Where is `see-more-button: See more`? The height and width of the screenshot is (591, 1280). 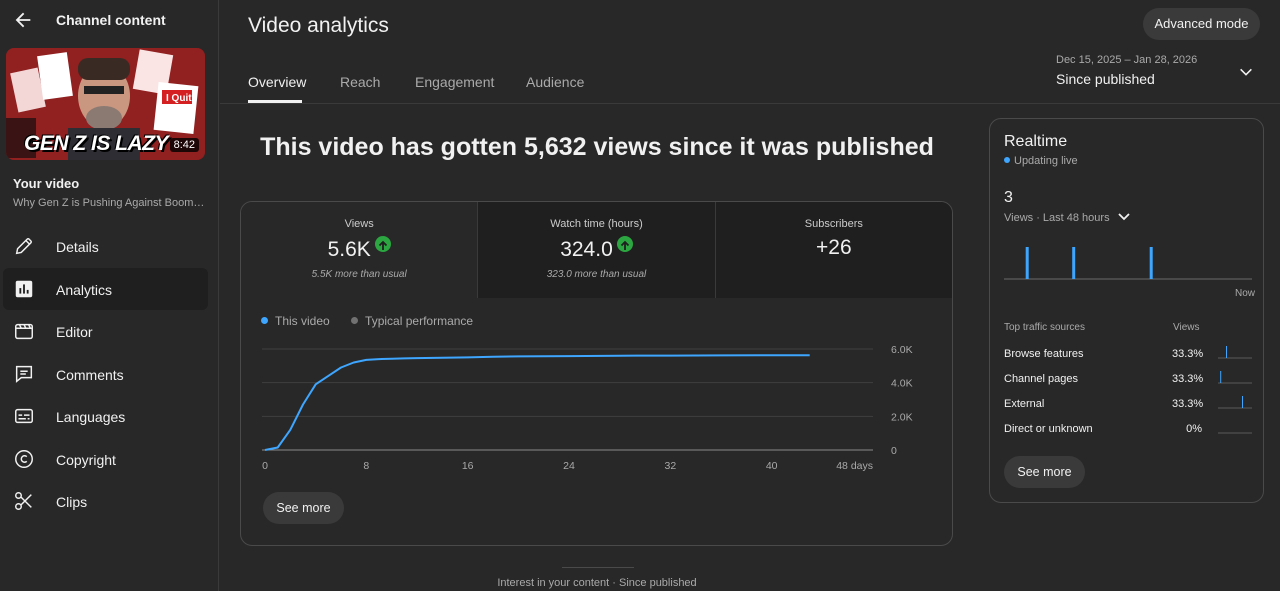 see-more-button: See more is located at coordinates (303, 508).